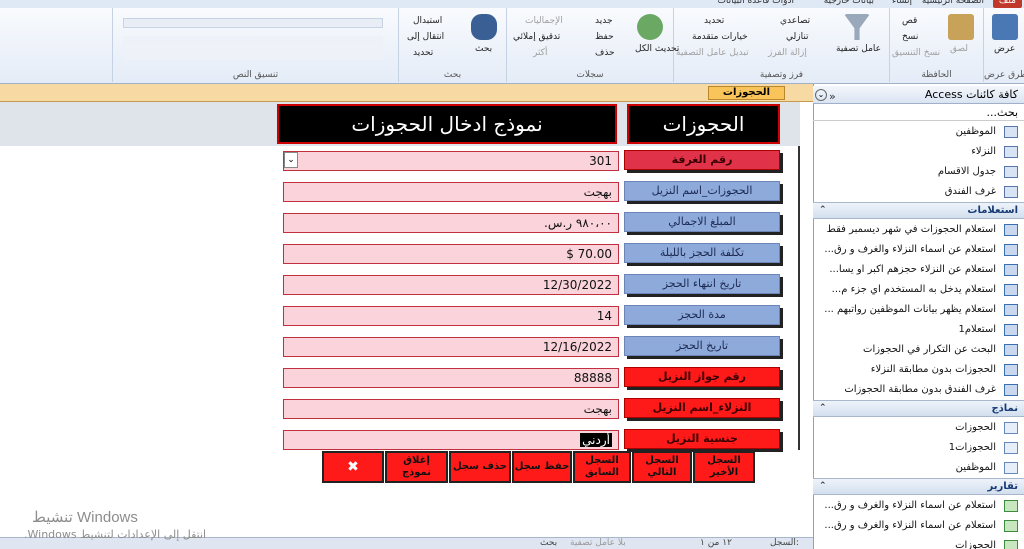 The width and height of the screenshot is (1024, 549). Describe the element at coordinates (452, 75) in the screenshot. I see `find-group-label: بحث` at that location.